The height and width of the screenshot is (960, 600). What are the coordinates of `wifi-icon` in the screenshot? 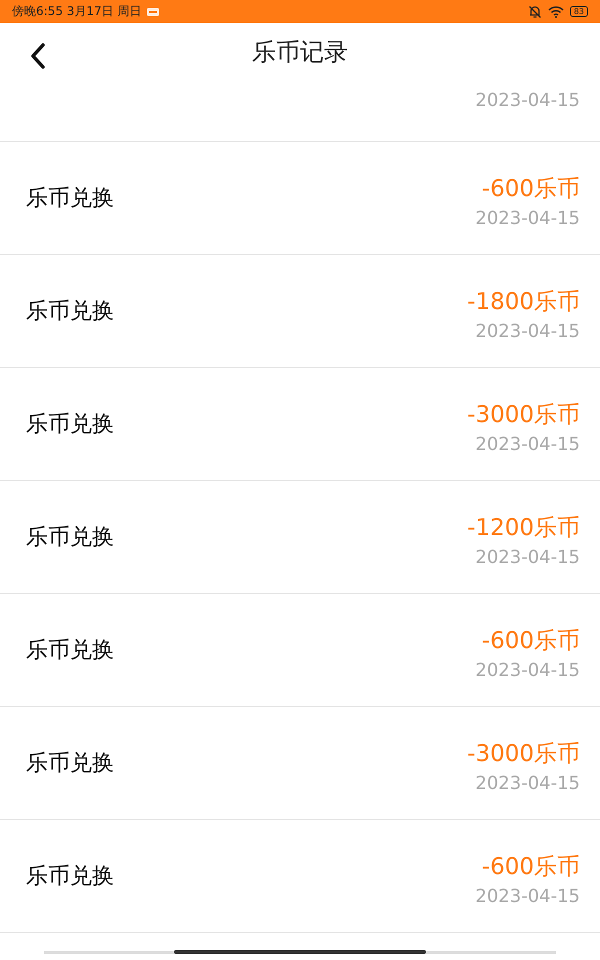 It's located at (556, 12).